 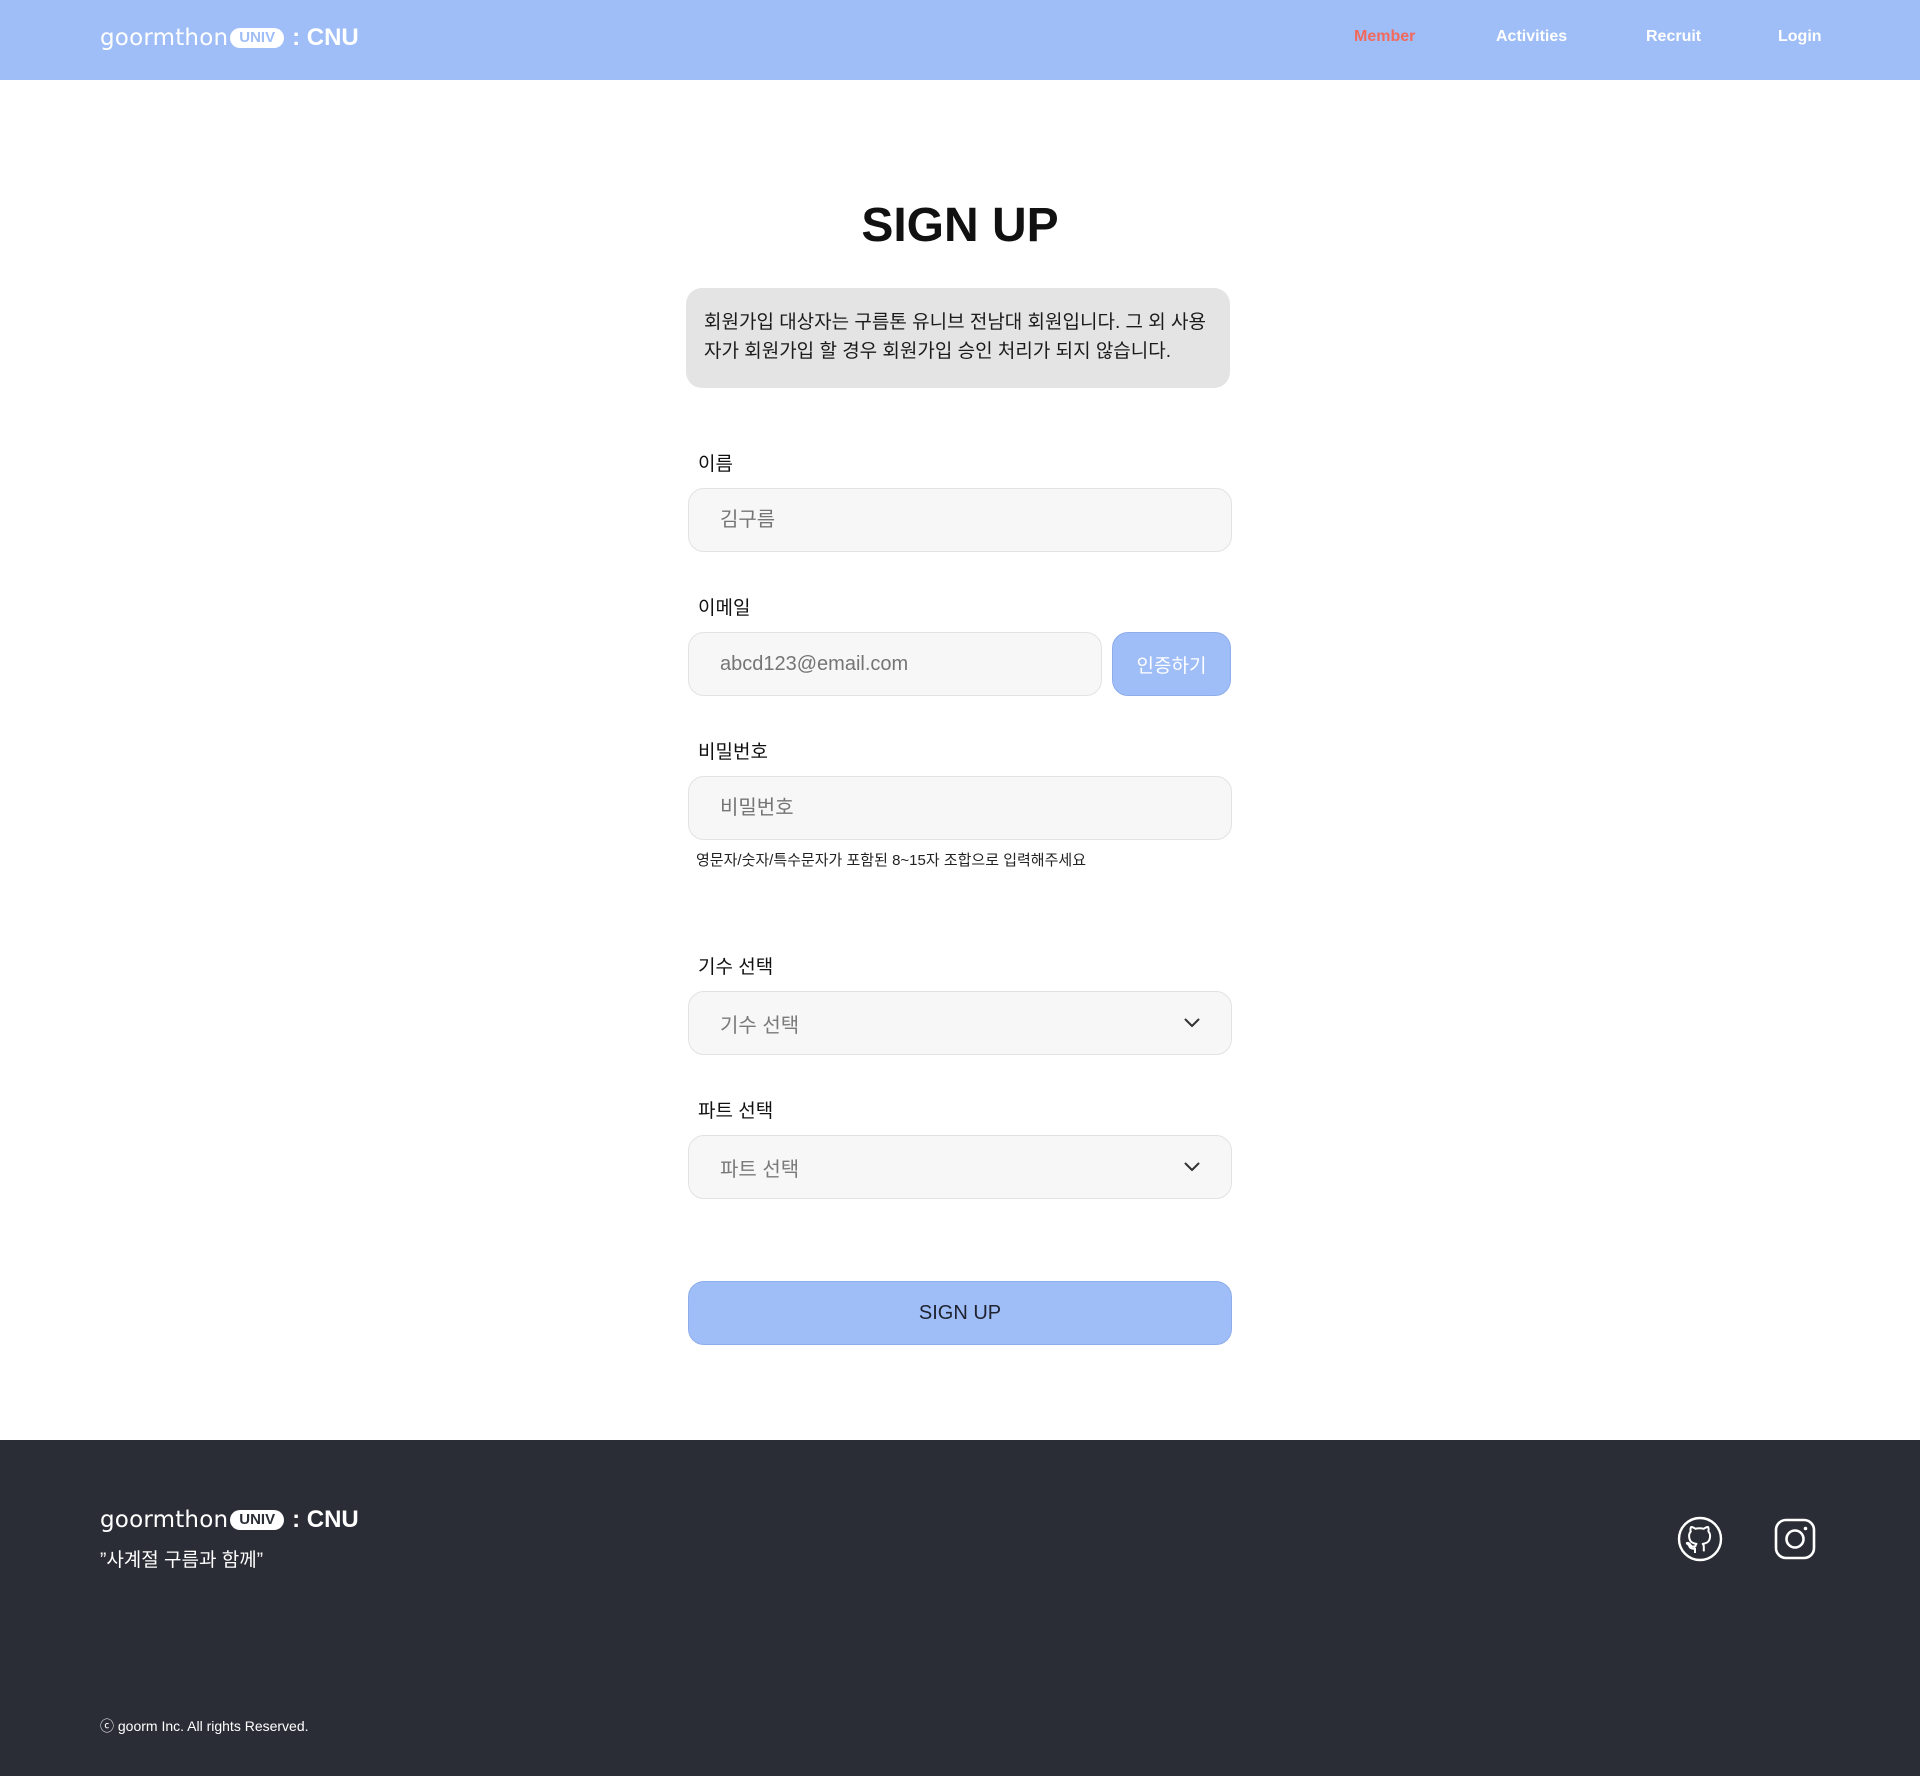 I want to click on verify-email-button: 인증하기, so click(x=1171, y=664).